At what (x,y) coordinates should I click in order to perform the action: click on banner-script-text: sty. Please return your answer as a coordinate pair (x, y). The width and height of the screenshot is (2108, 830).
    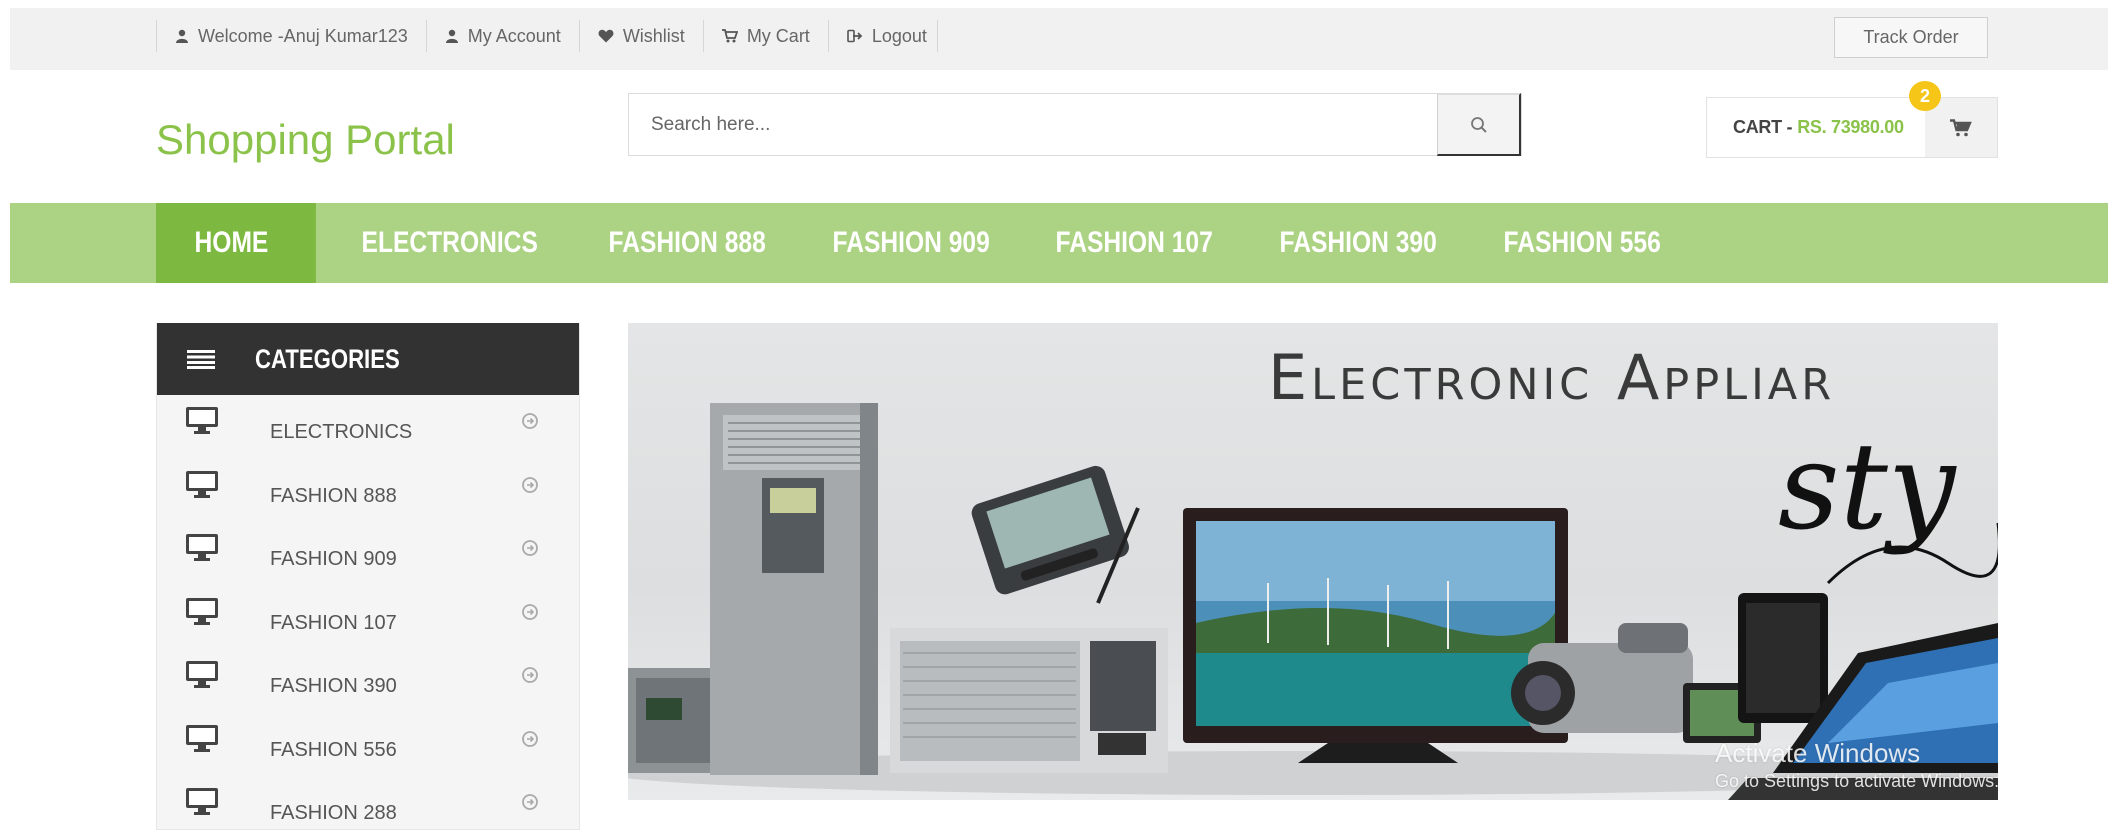
    Looking at the image, I should click on (1867, 487).